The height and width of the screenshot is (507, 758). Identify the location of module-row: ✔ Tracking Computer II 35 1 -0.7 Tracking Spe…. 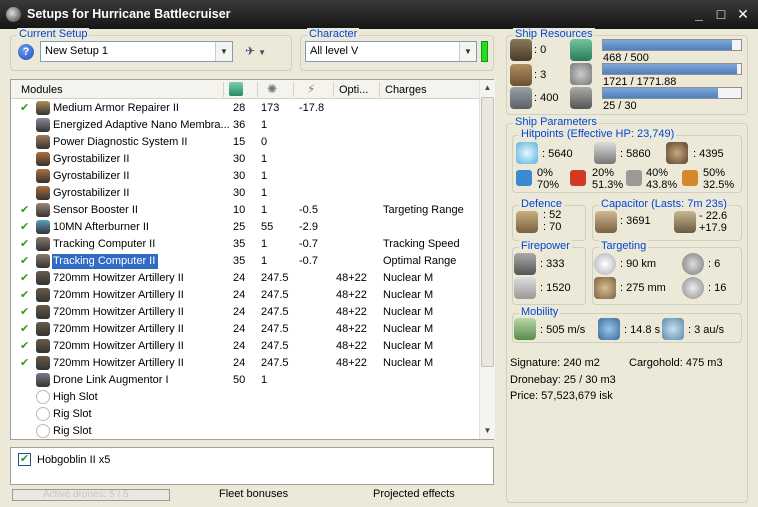
(245, 244).